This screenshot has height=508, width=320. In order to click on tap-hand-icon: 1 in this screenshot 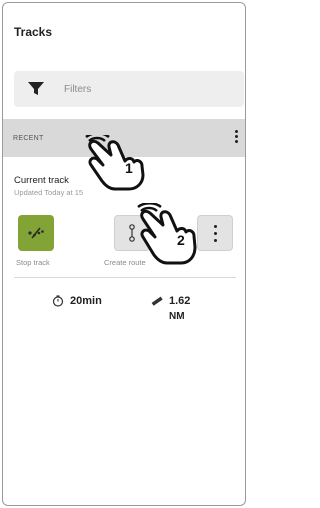, I will do `click(115, 163)`.